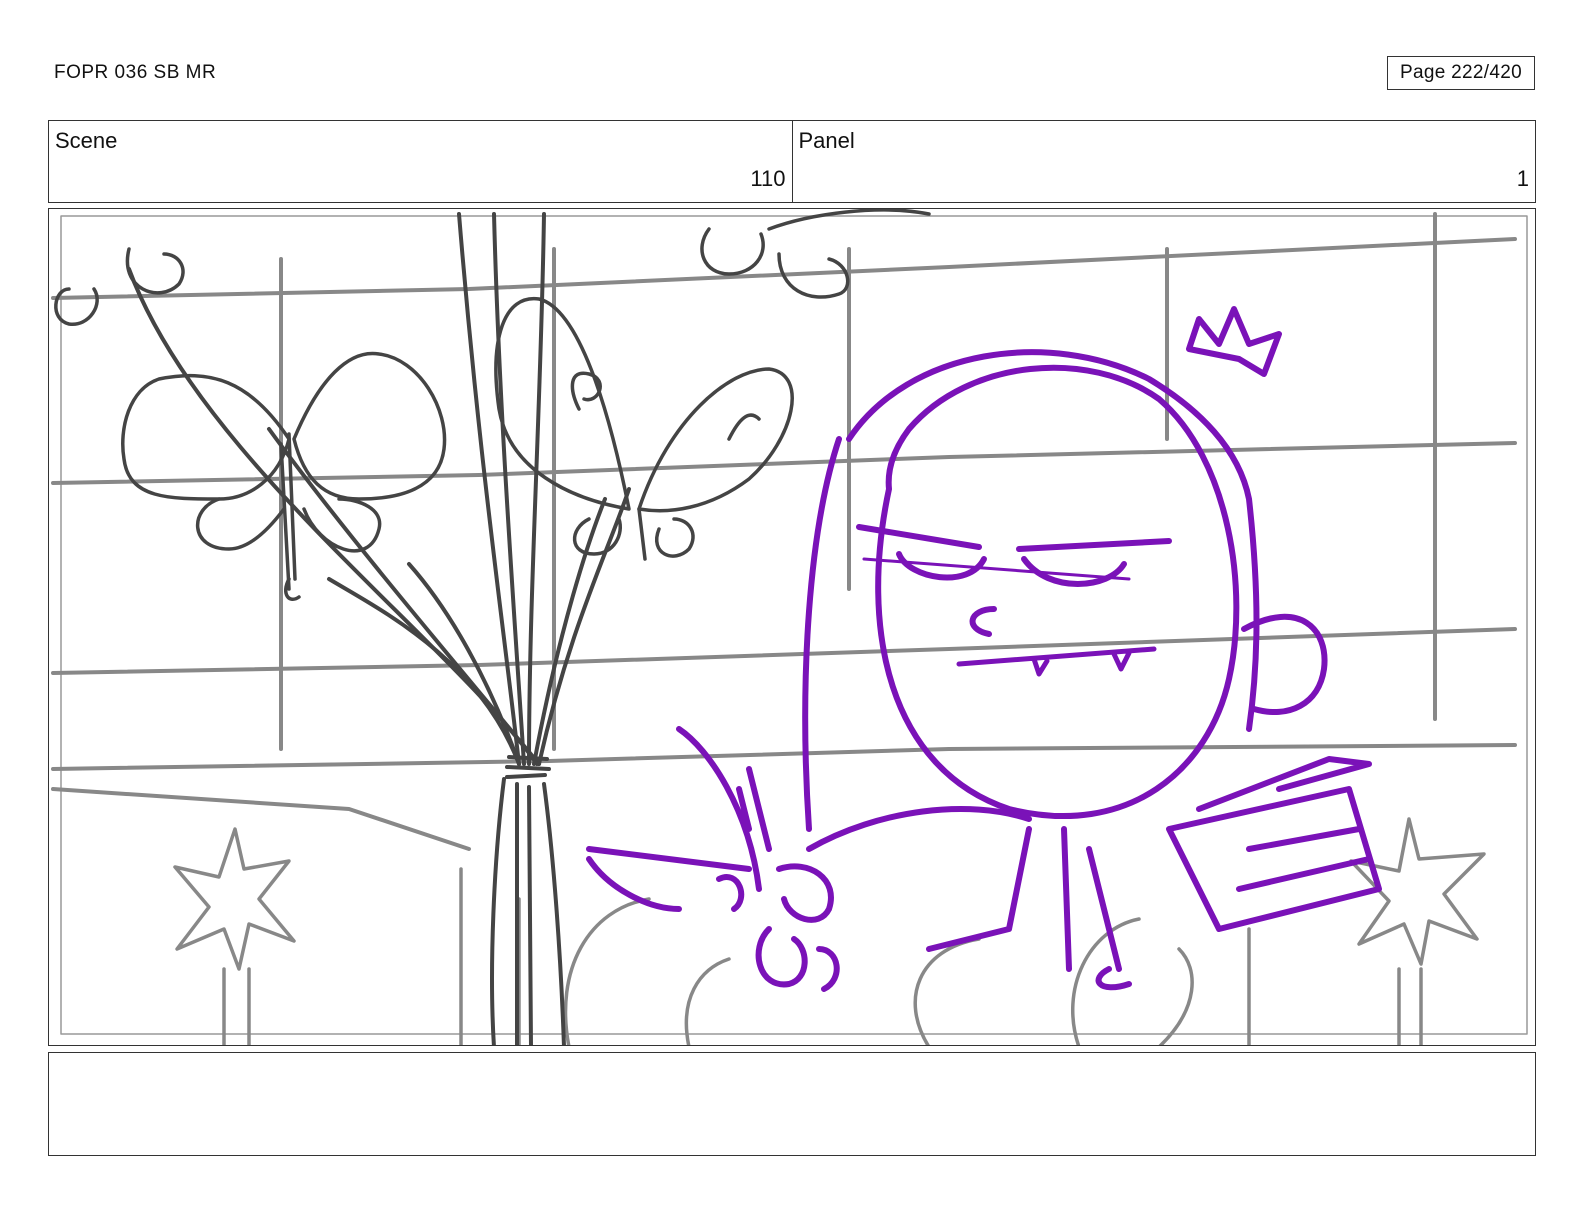  I want to click on scene-panel-info: Scene 110 Panel 1, so click(792, 161).